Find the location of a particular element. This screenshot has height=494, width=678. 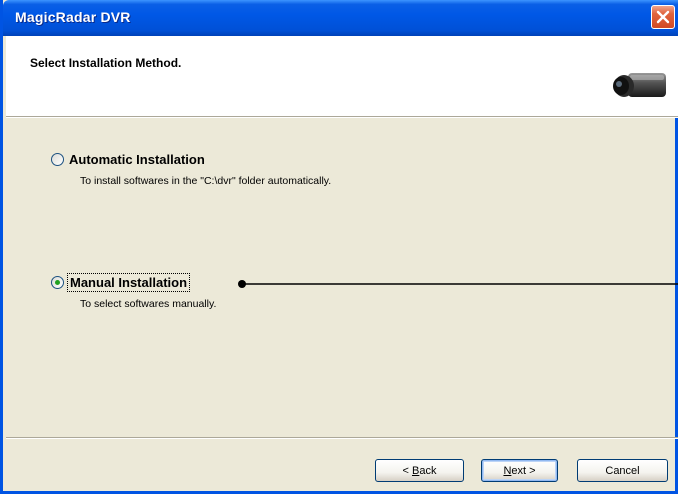

close-button is located at coordinates (663, 17).